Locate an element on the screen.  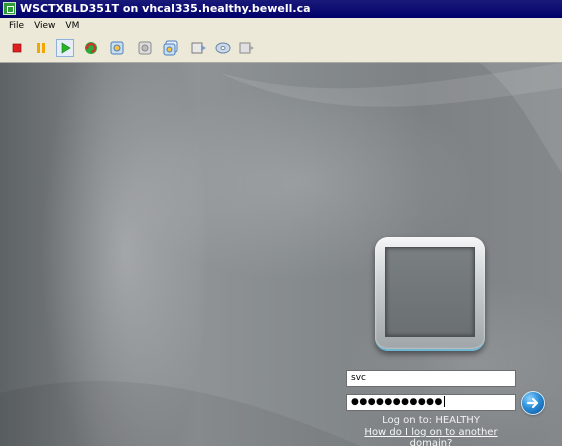
vm-settings-icon is located at coordinates (198, 48).